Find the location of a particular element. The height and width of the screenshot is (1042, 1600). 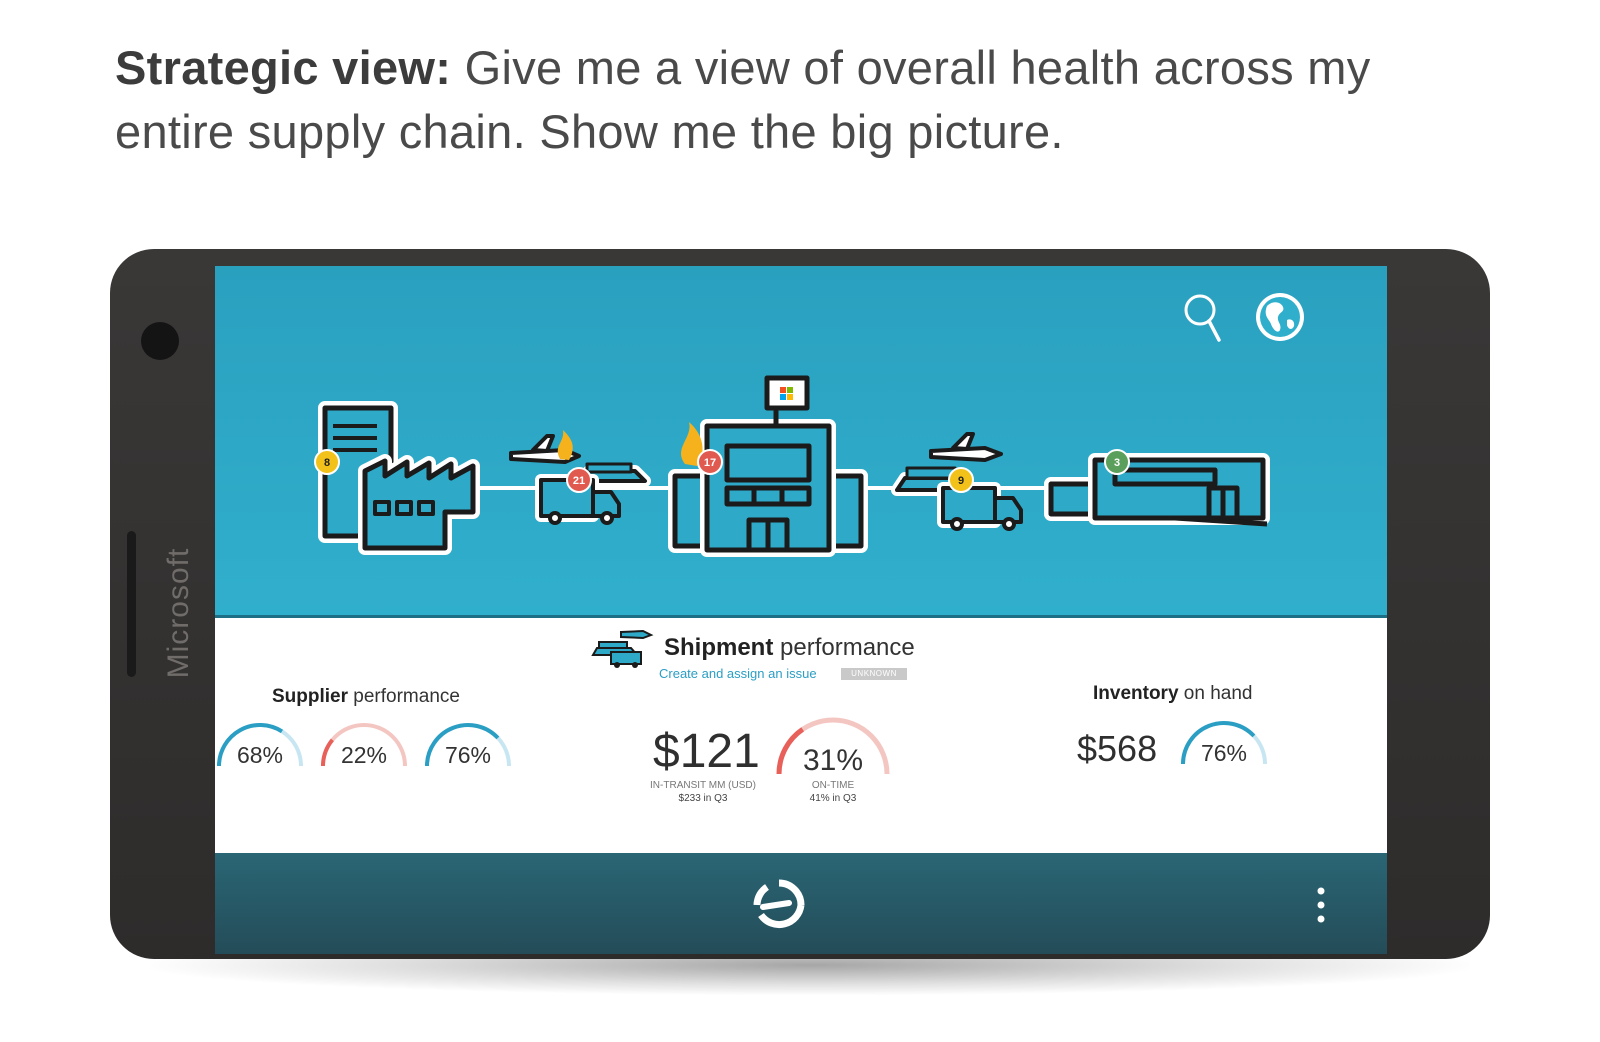

on-time-sub: 41% in Q3 is located at coordinates (833, 798).